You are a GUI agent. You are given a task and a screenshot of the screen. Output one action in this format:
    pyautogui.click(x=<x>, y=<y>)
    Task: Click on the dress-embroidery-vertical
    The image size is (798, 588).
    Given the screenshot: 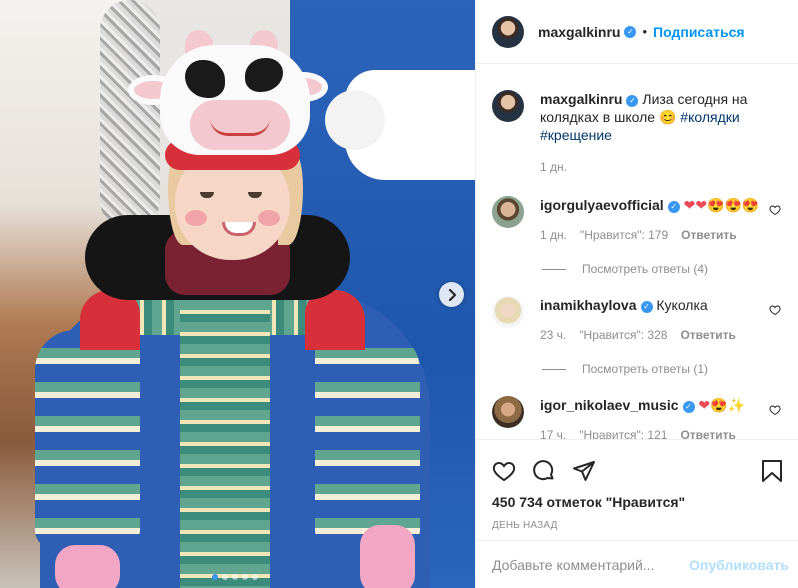 What is the action you would take?
    pyautogui.click(x=225, y=444)
    